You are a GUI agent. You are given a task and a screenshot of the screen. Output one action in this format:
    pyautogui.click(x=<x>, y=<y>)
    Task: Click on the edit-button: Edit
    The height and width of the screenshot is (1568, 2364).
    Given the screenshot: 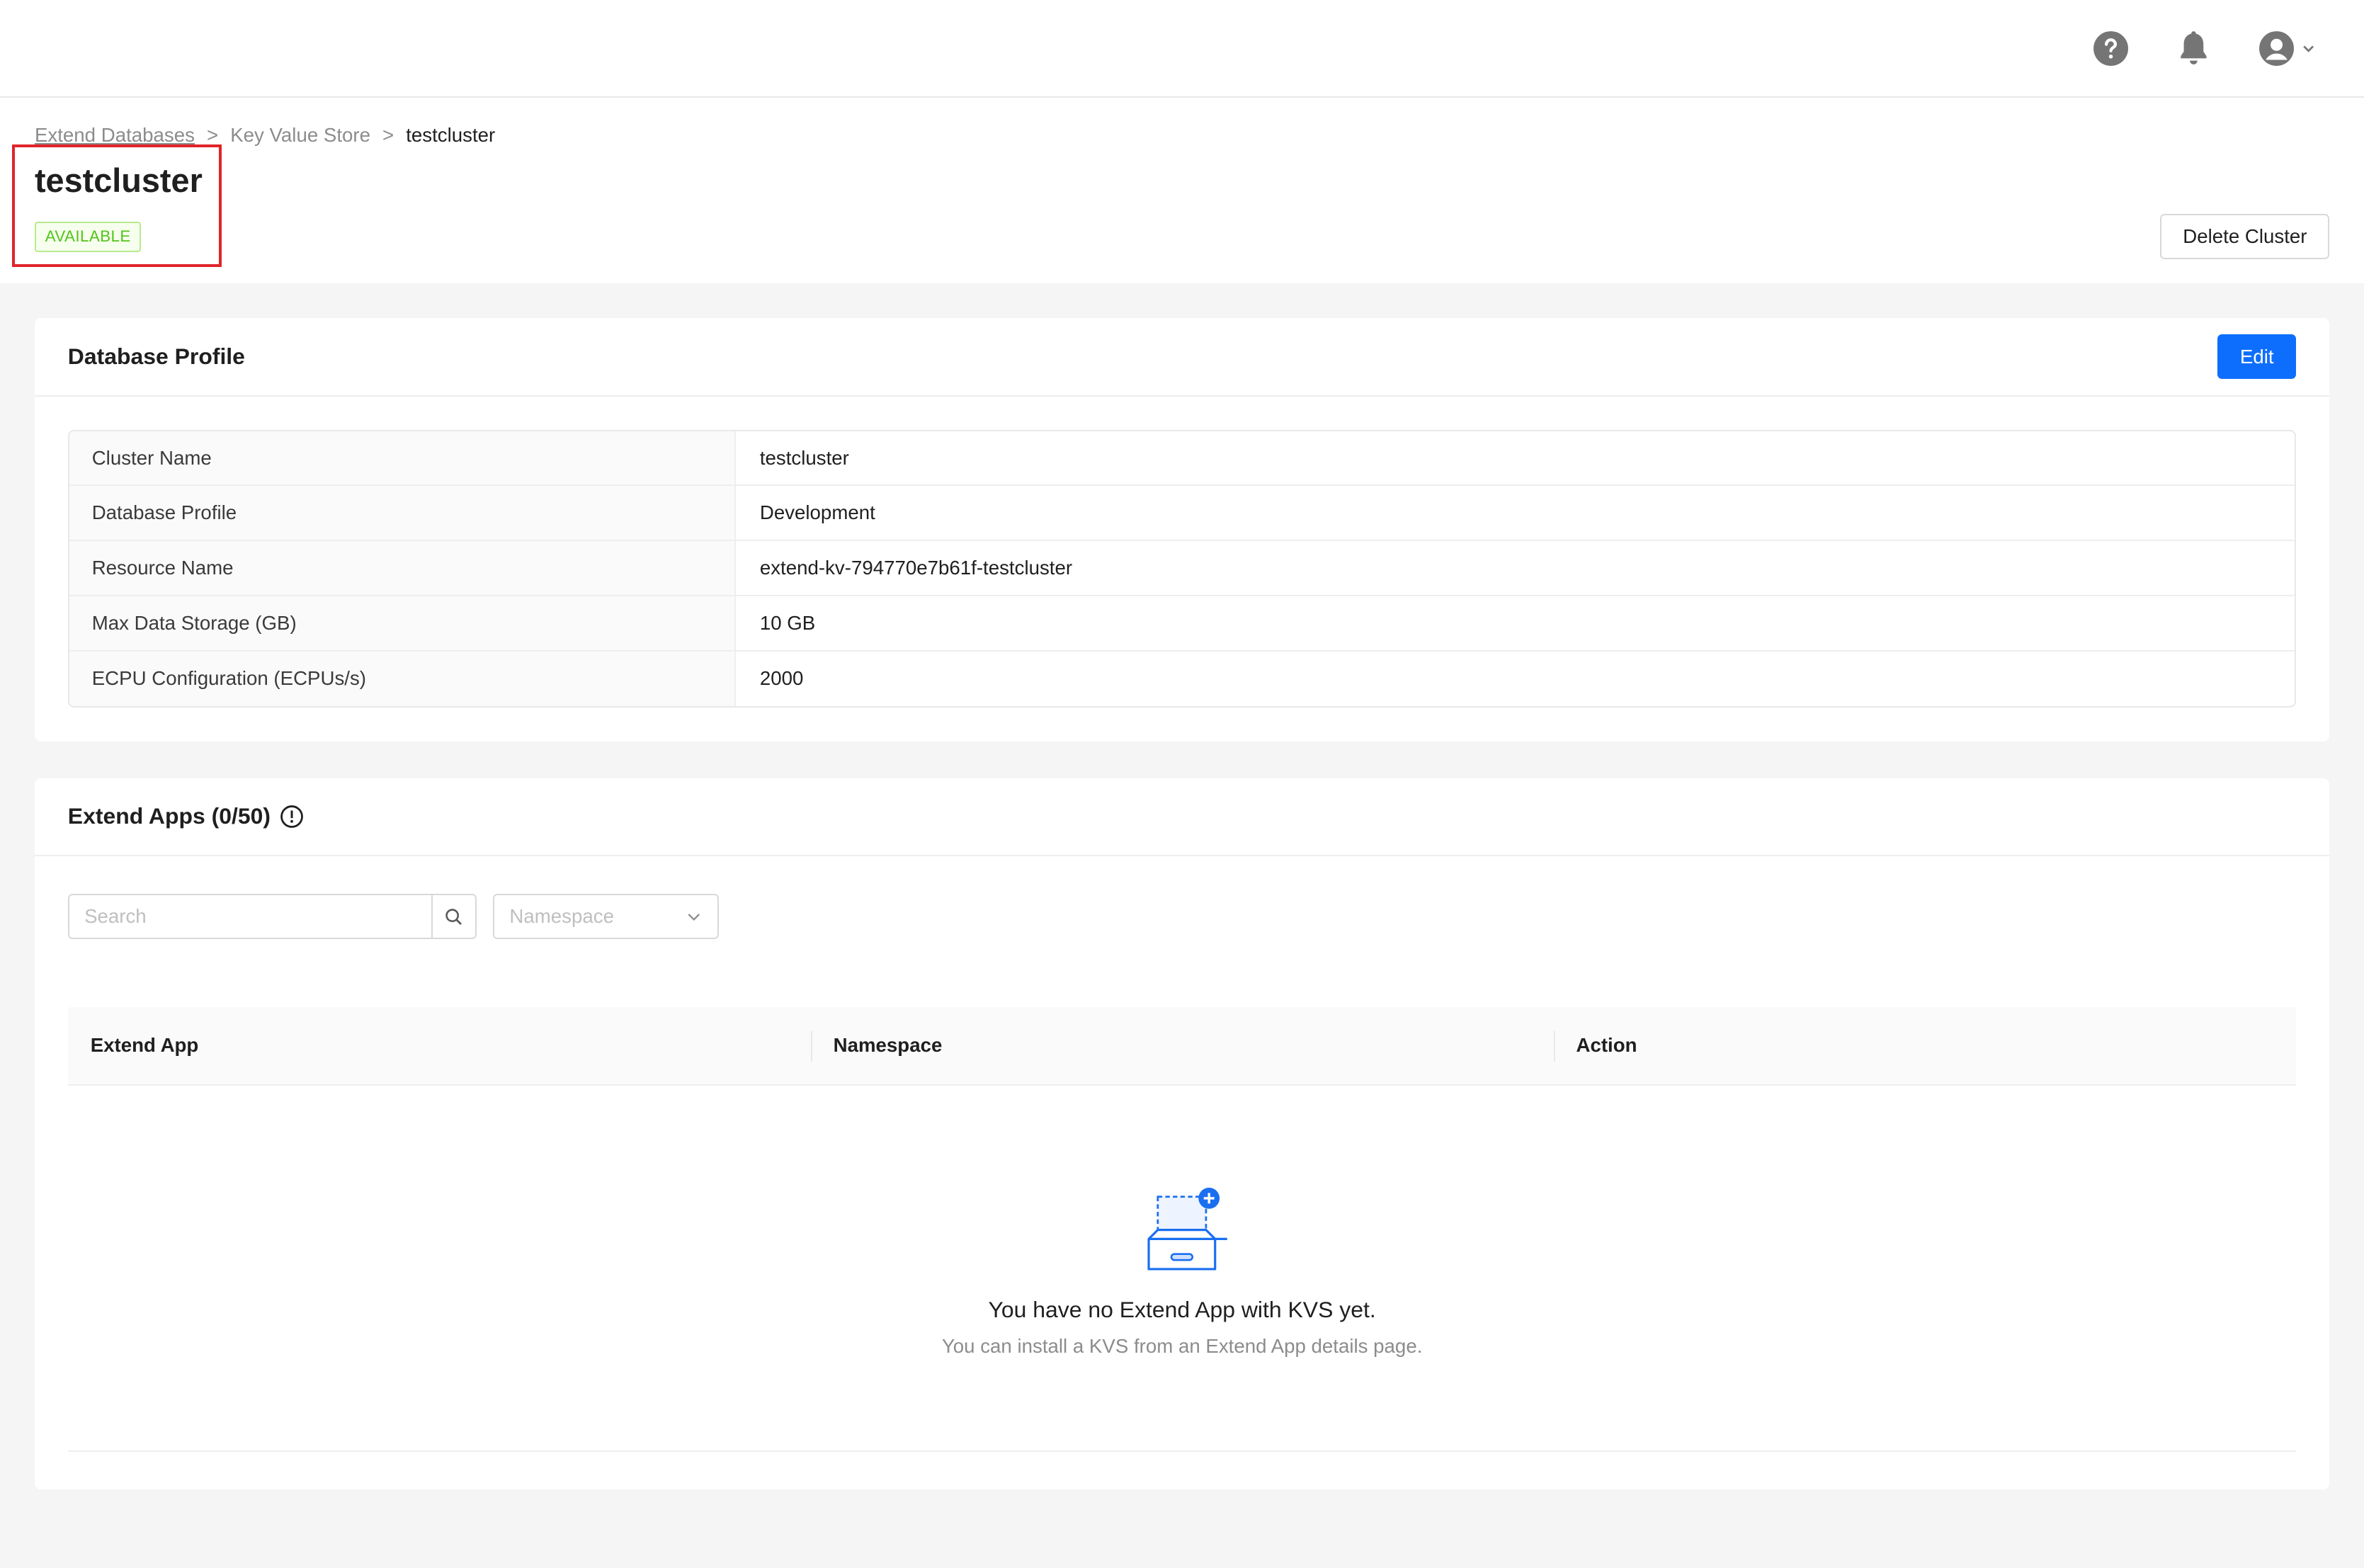 What is the action you would take?
    pyautogui.click(x=2257, y=357)
    